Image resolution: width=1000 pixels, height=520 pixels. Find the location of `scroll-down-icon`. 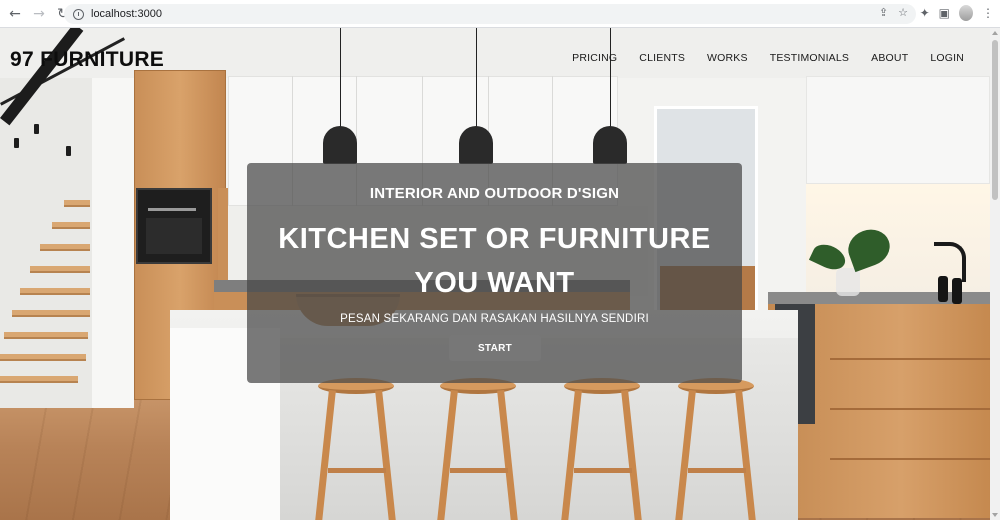

scroll-down-icon is located at coordinates (995, 515).